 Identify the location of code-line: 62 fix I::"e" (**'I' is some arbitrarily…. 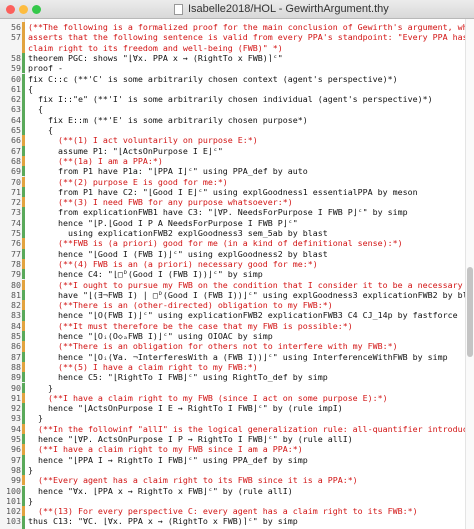
(232, 99).